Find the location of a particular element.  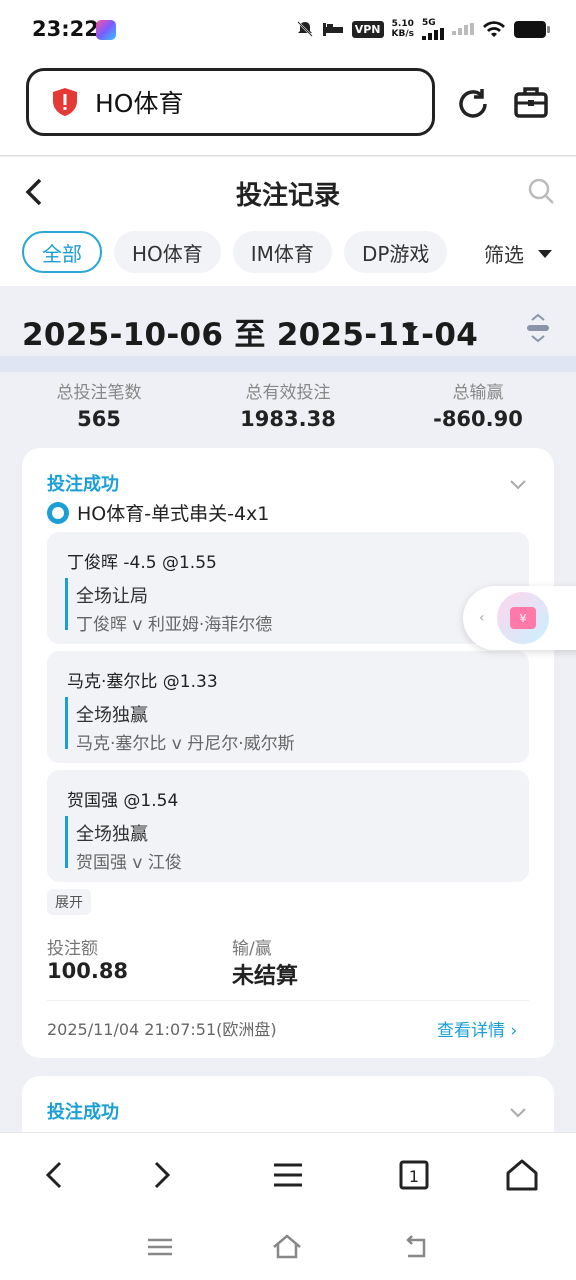

network-speed: 5.10 KB/s is located at coordinates (403, 29).